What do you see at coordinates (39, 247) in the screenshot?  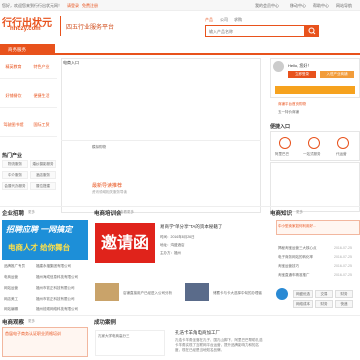 I see `banner-line-2: 电商人才 给你舞台` at bounding box center [39, 247].